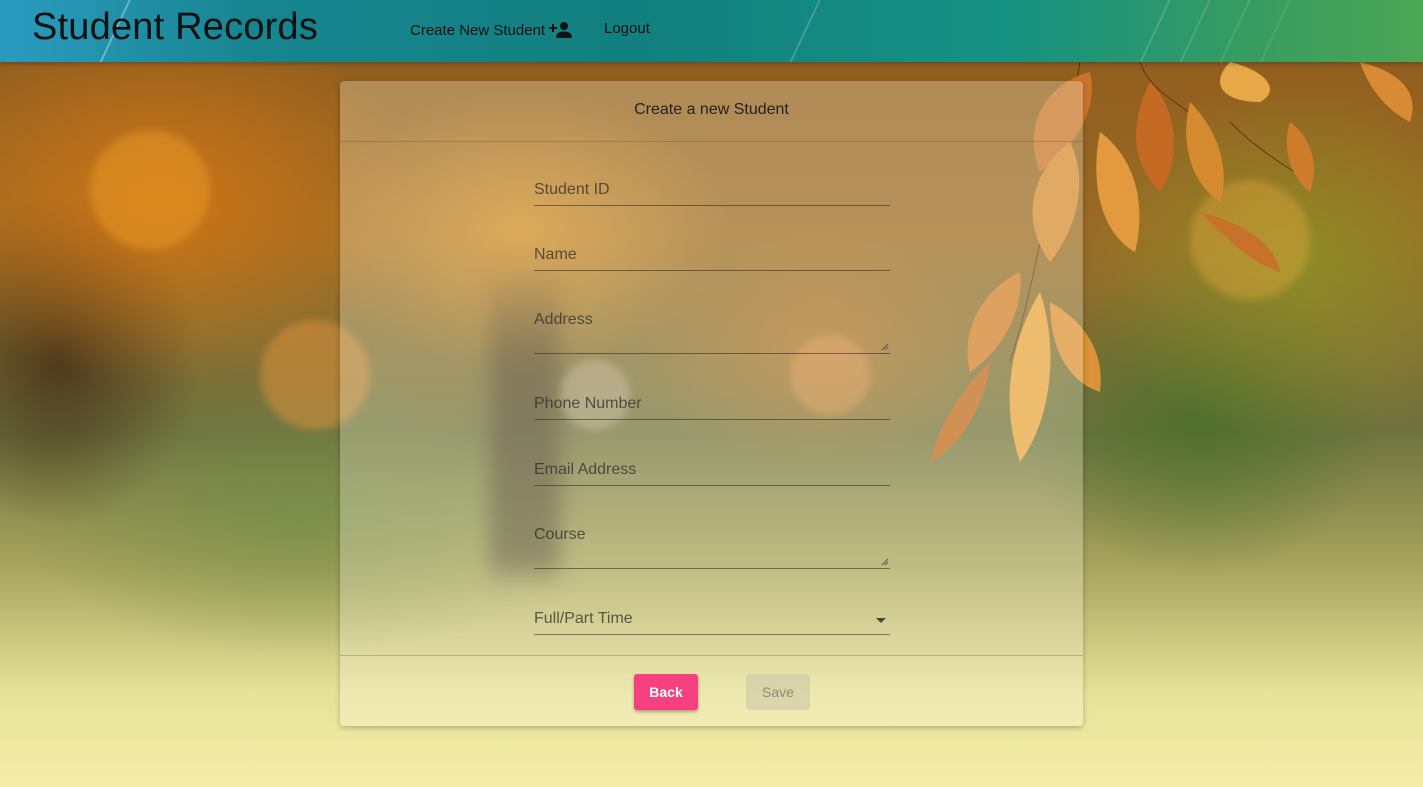 Image resolution: width=1423 pixels, height=787 pixels. I want to click on address-label: Address, so click(563, 319).